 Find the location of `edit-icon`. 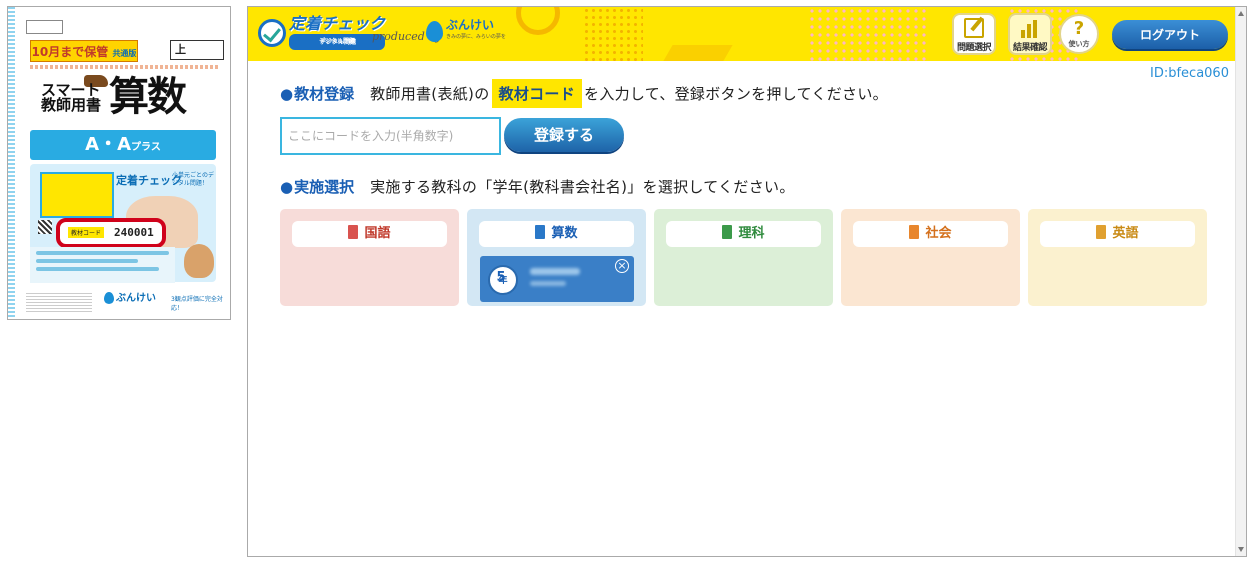

edit-icon is located at coordinates (974, 28).